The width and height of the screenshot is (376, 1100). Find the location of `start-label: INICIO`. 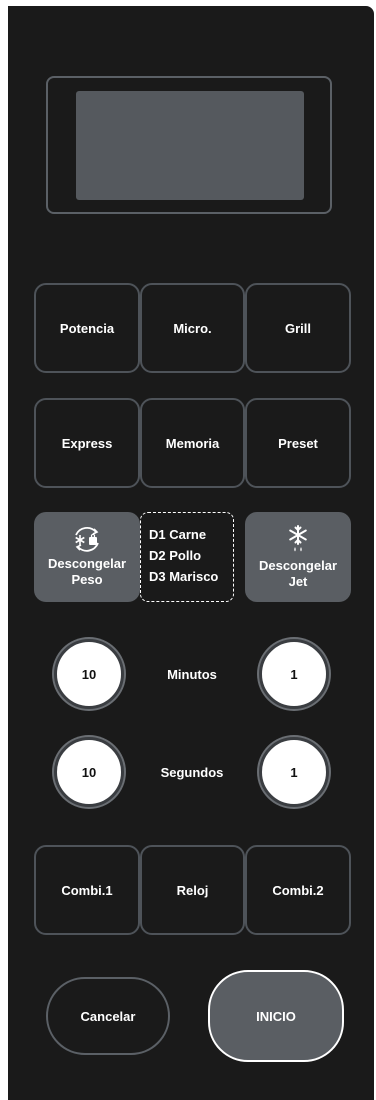

start-label: INICIO is located at coordinates (276, 1016).